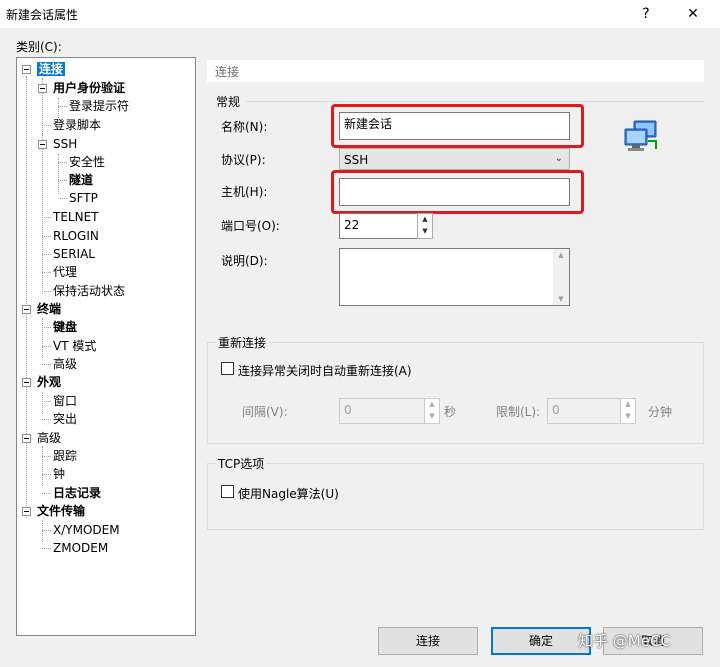  What do you see at coordinates (227, 491) in the screenshot?
I see `nagle-checkbox` at bounding box center [227, 491].